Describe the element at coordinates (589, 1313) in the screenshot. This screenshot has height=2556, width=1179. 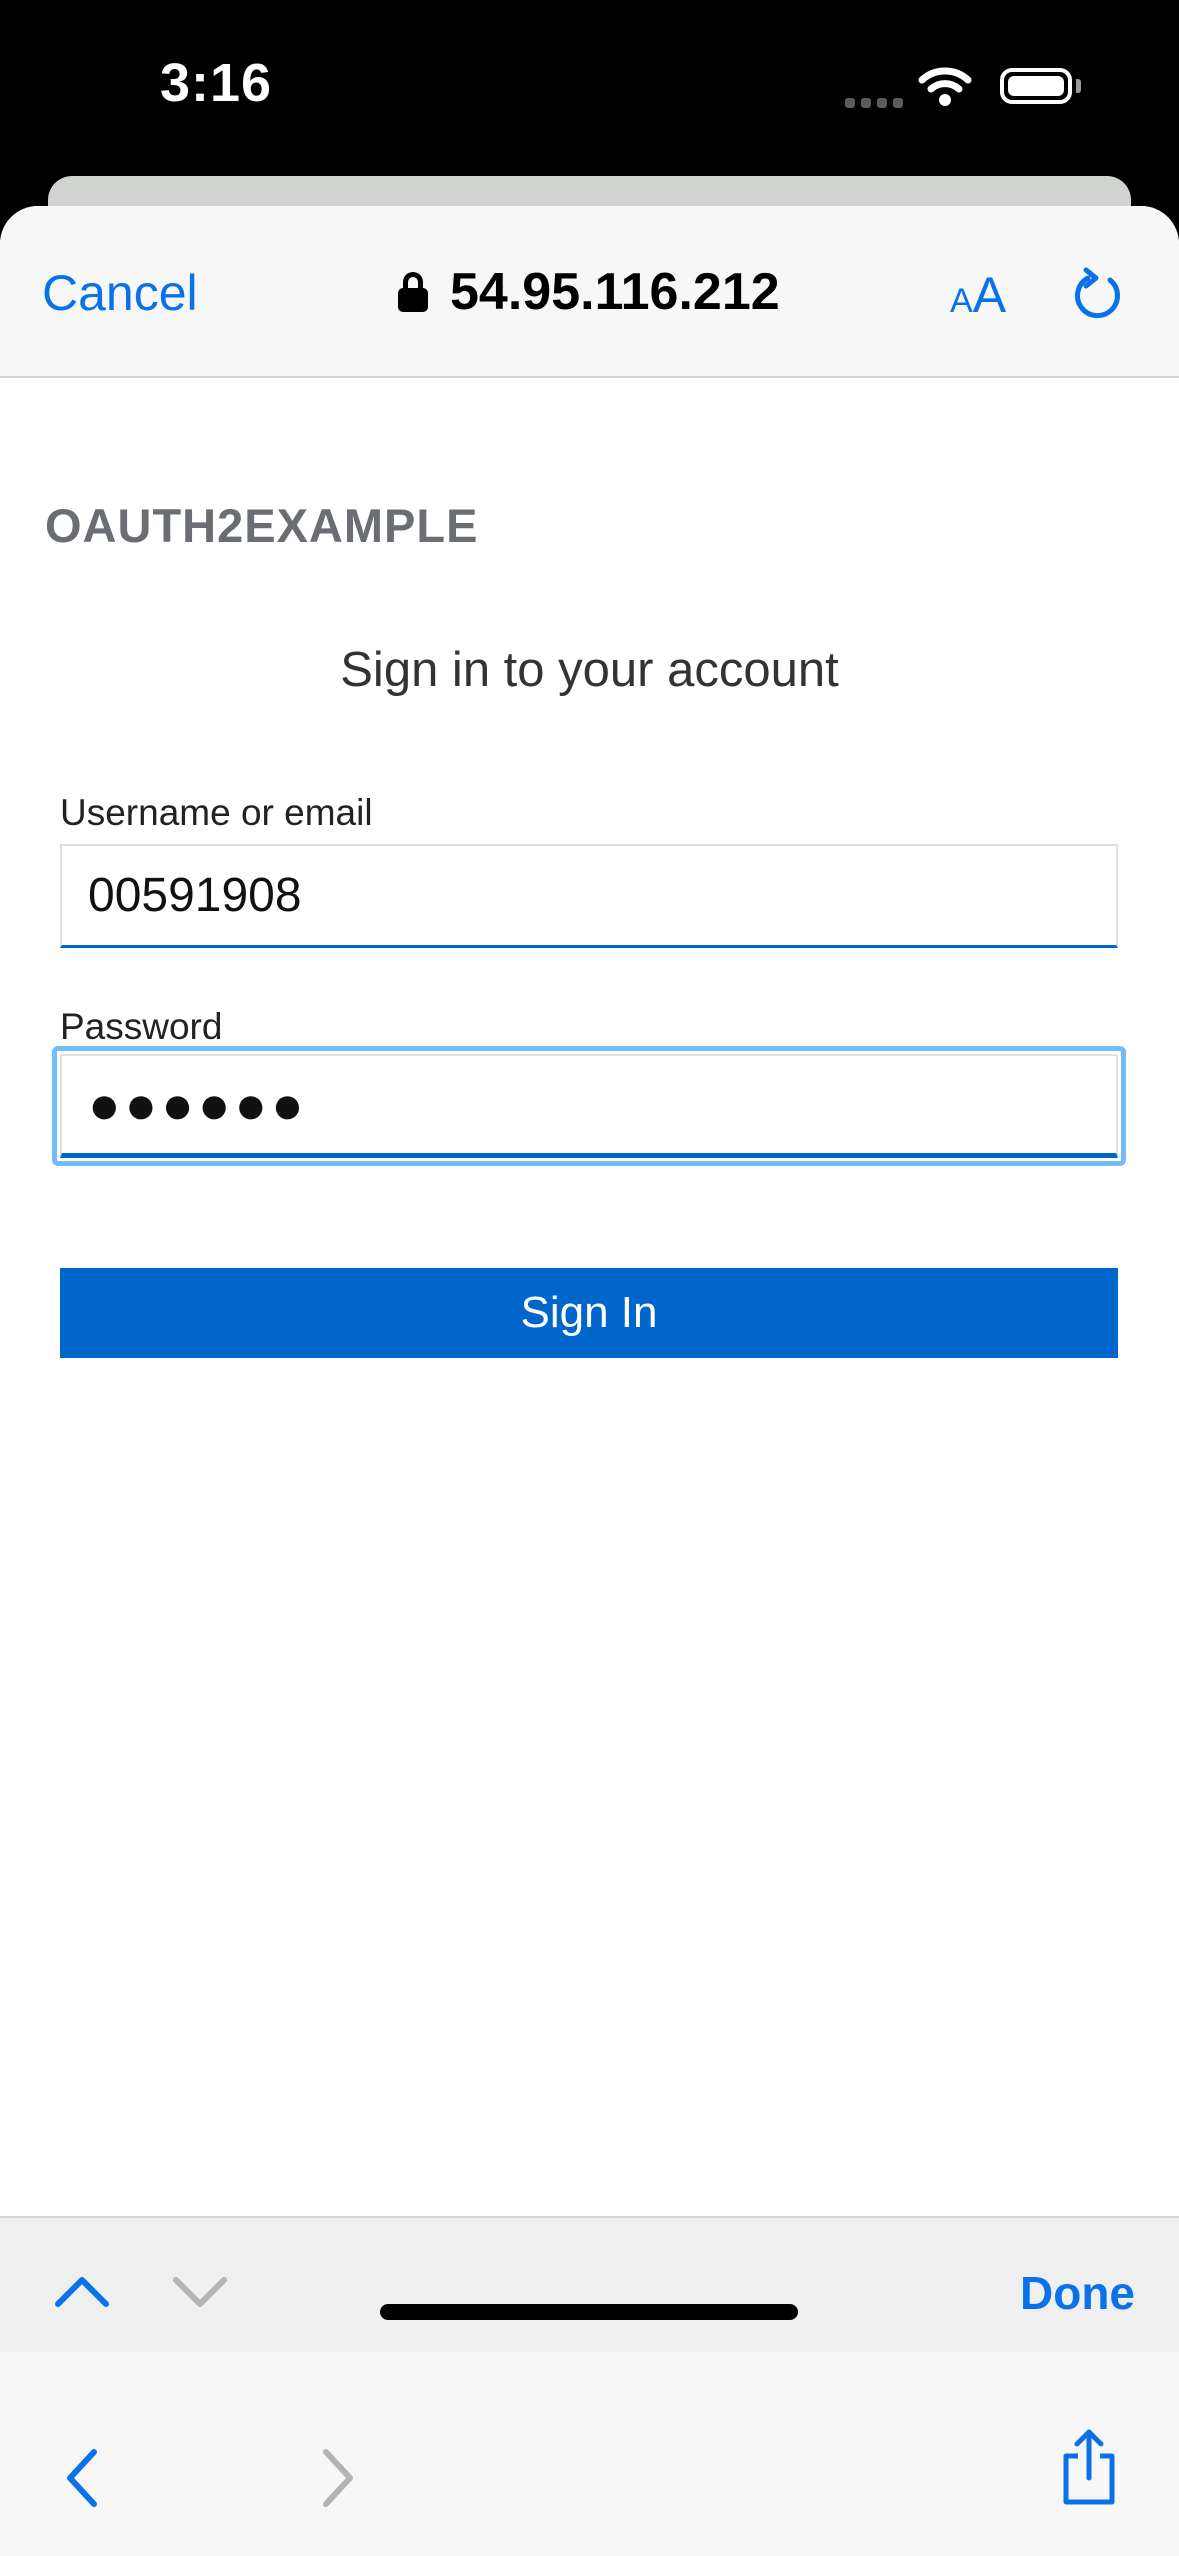
I see `sign-in-button: Sign In` at that location.